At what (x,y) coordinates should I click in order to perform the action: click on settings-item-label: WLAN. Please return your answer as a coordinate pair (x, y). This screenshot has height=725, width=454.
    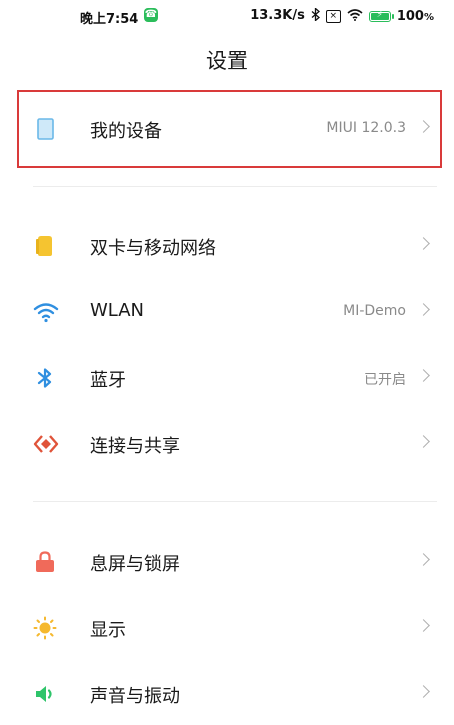
    Looking at the image, I should click on (117, 310).